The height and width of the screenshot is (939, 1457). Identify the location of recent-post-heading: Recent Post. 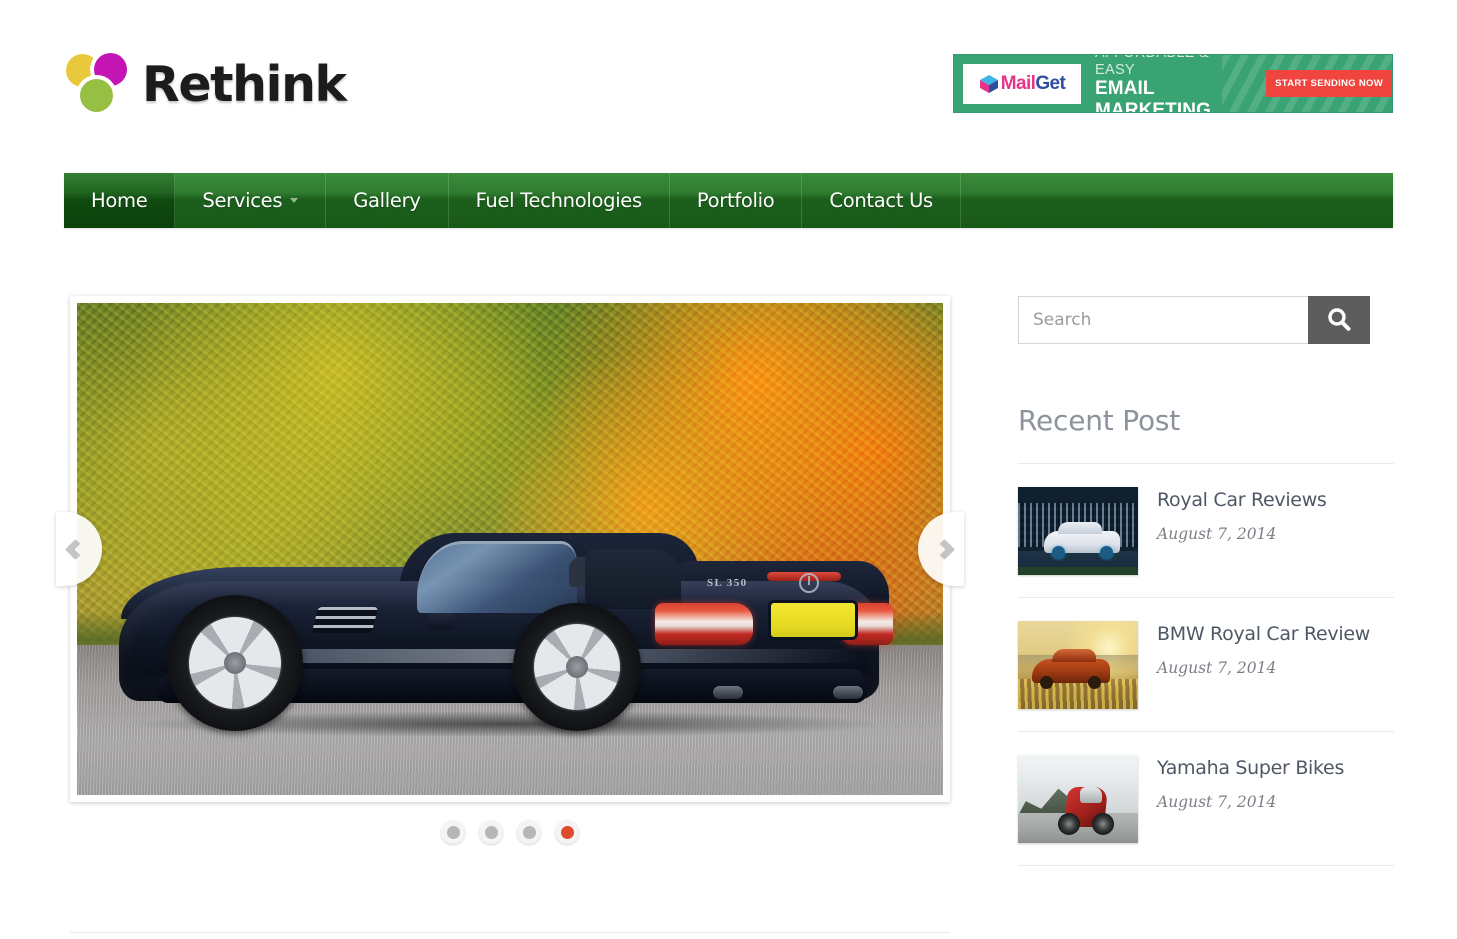
(1099, 420).